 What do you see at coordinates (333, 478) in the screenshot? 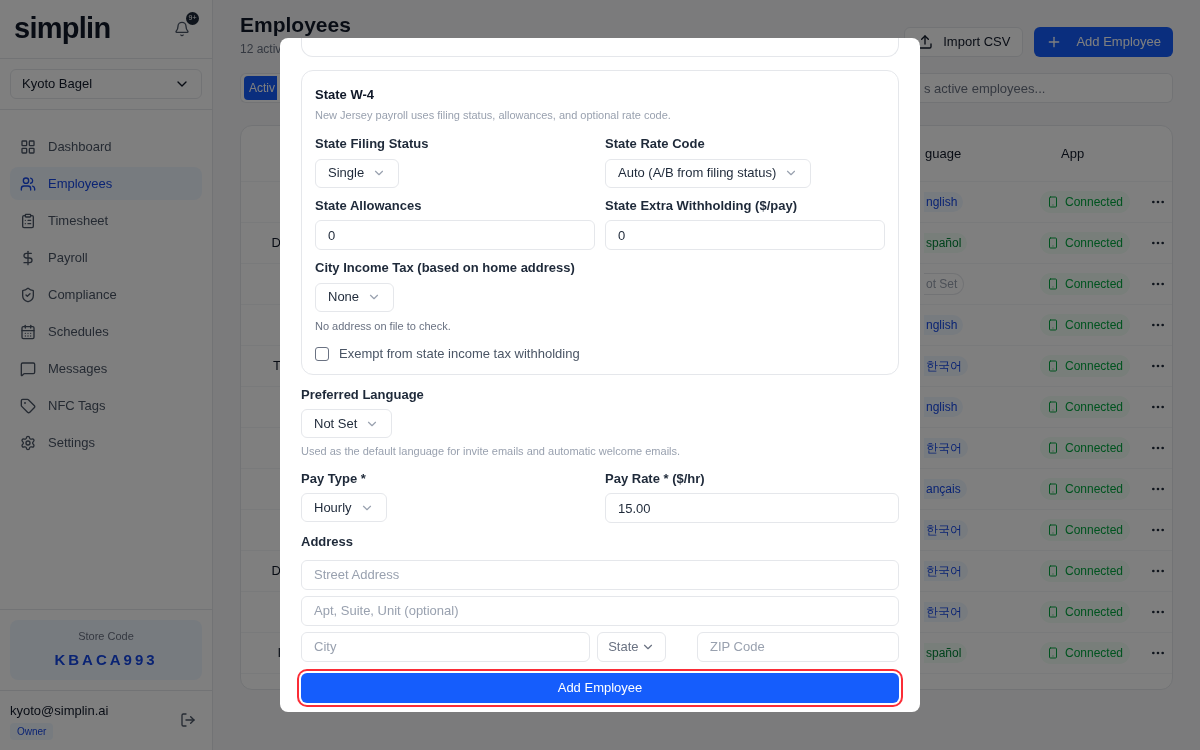
I see `field-label: Pay Type *` at bounding box center [333, 478].